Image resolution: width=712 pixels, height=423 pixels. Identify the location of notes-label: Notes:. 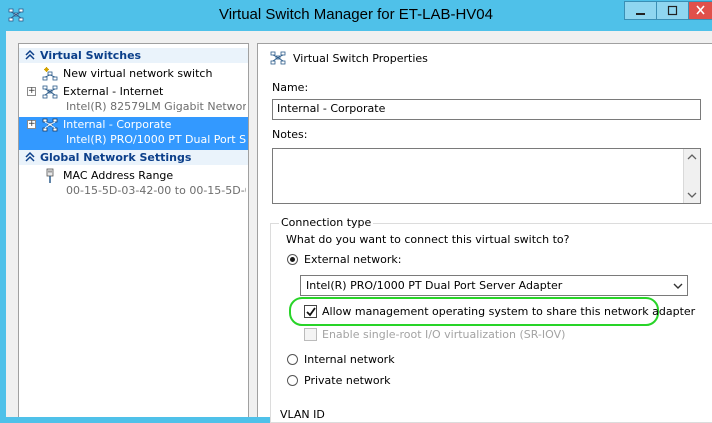
(290, 134).